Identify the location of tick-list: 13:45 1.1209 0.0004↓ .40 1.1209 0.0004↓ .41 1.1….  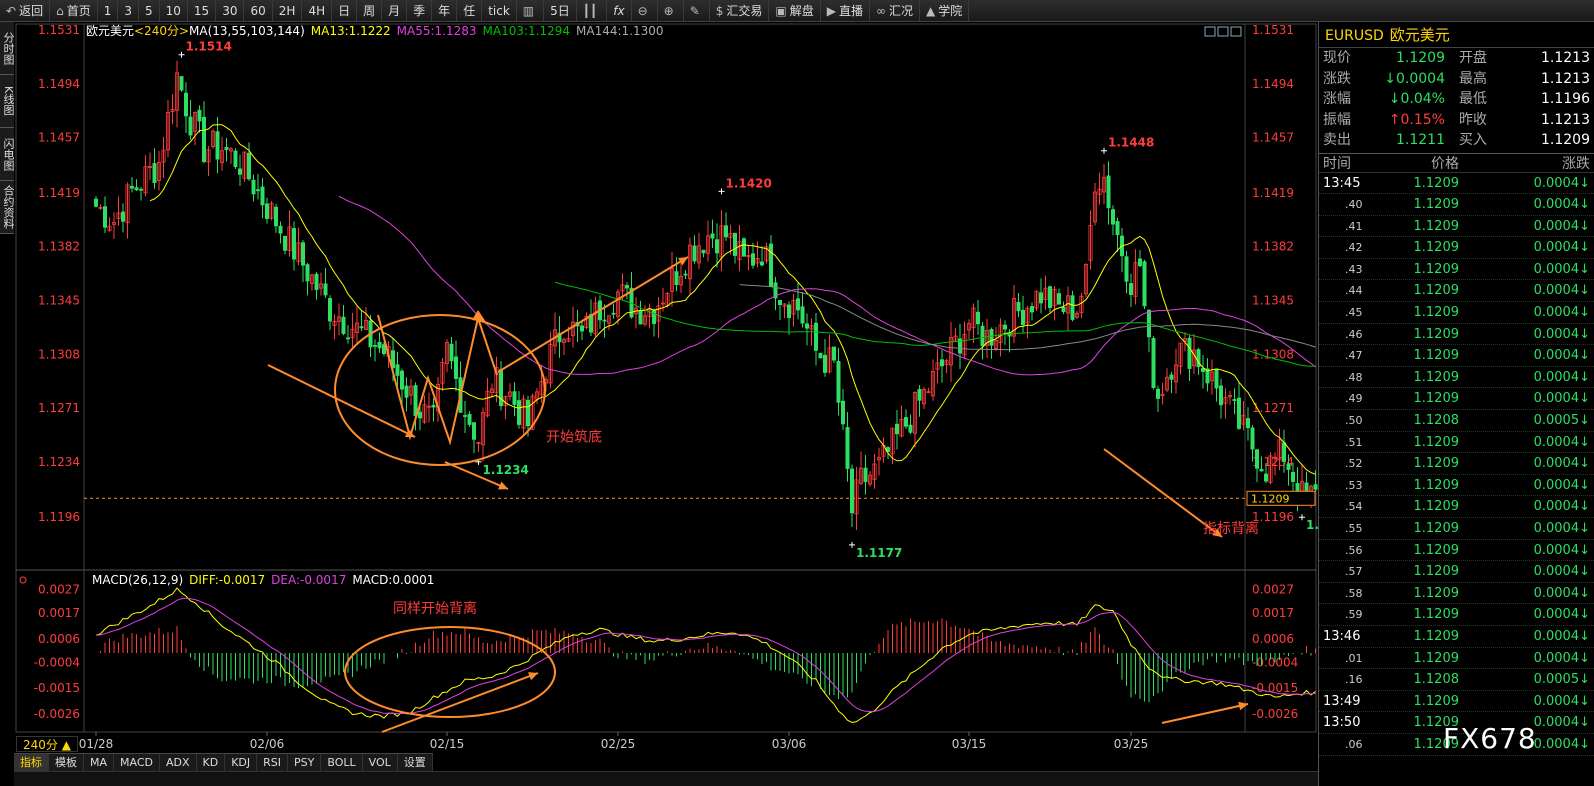
(1456, 464).